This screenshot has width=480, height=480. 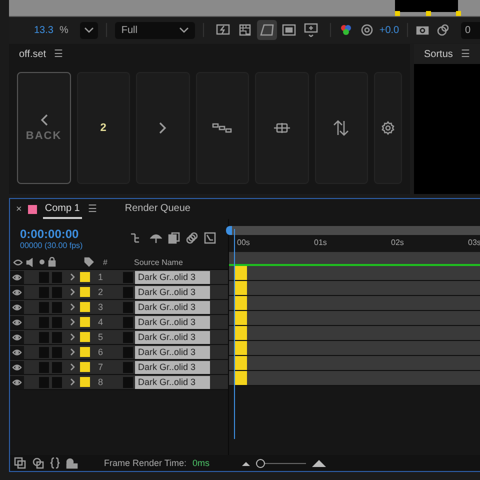 I want to click on exposure-value: +0.0, so click(x=389, y=30).